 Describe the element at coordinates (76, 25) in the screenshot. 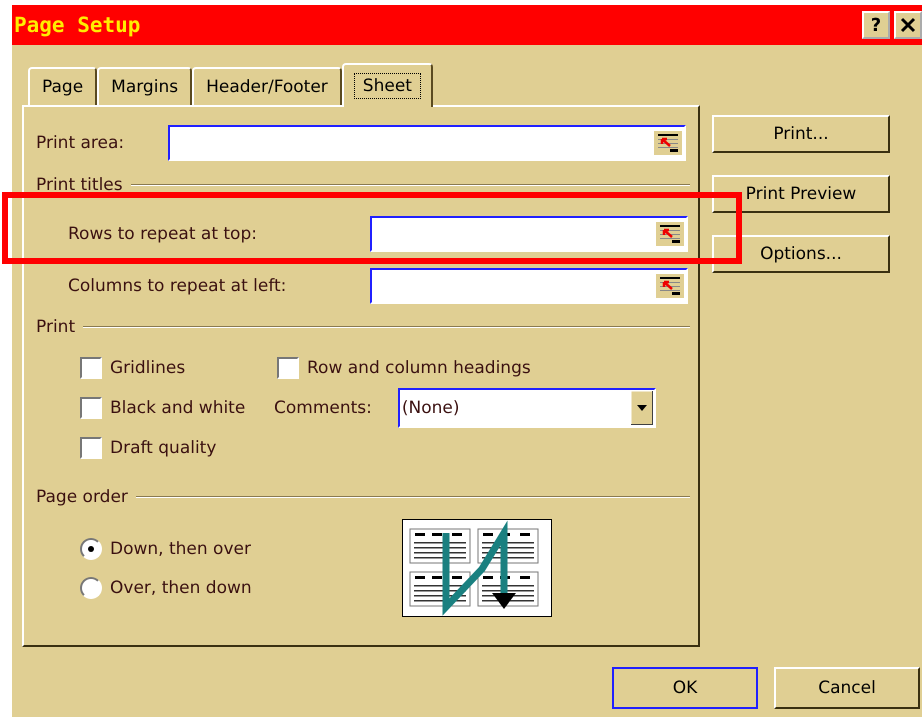

I see `window-title: Page Setup` at that location.